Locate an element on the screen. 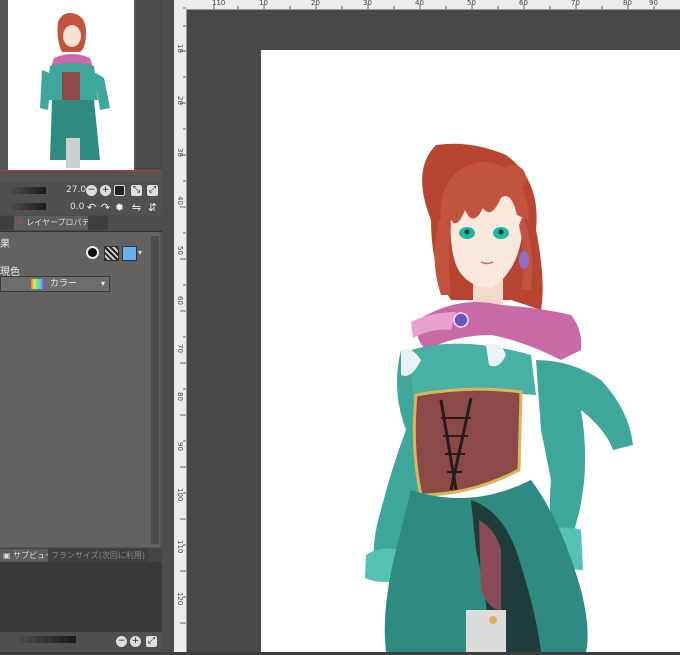 The width and height of the screenshot is (680, 655). property-scrollbar is located at coordinates (155, 390).